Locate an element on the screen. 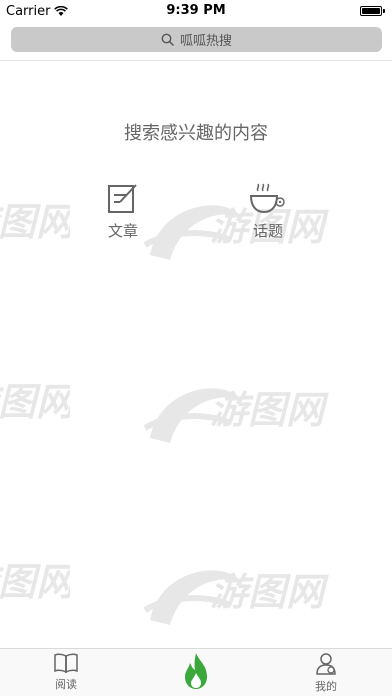 The width and height of the screenshot is (392, 696). tab-bar: 阅读 我的 is located at coordinates (196, 672).